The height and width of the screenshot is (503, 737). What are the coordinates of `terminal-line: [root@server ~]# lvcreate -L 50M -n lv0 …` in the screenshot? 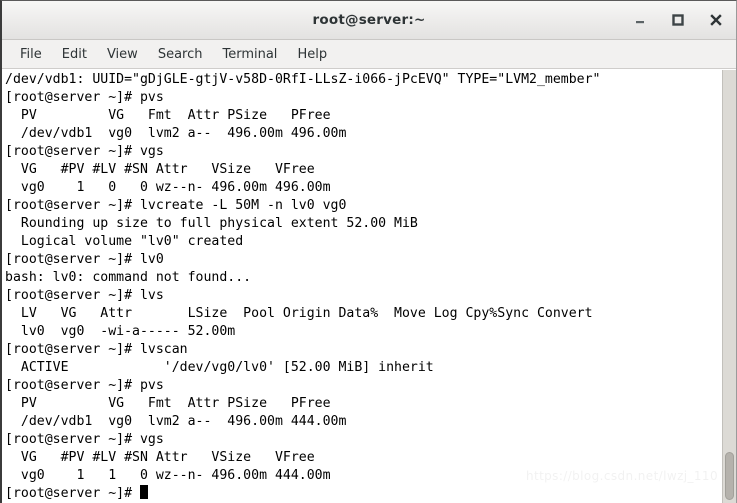 It's located at (176, 205).